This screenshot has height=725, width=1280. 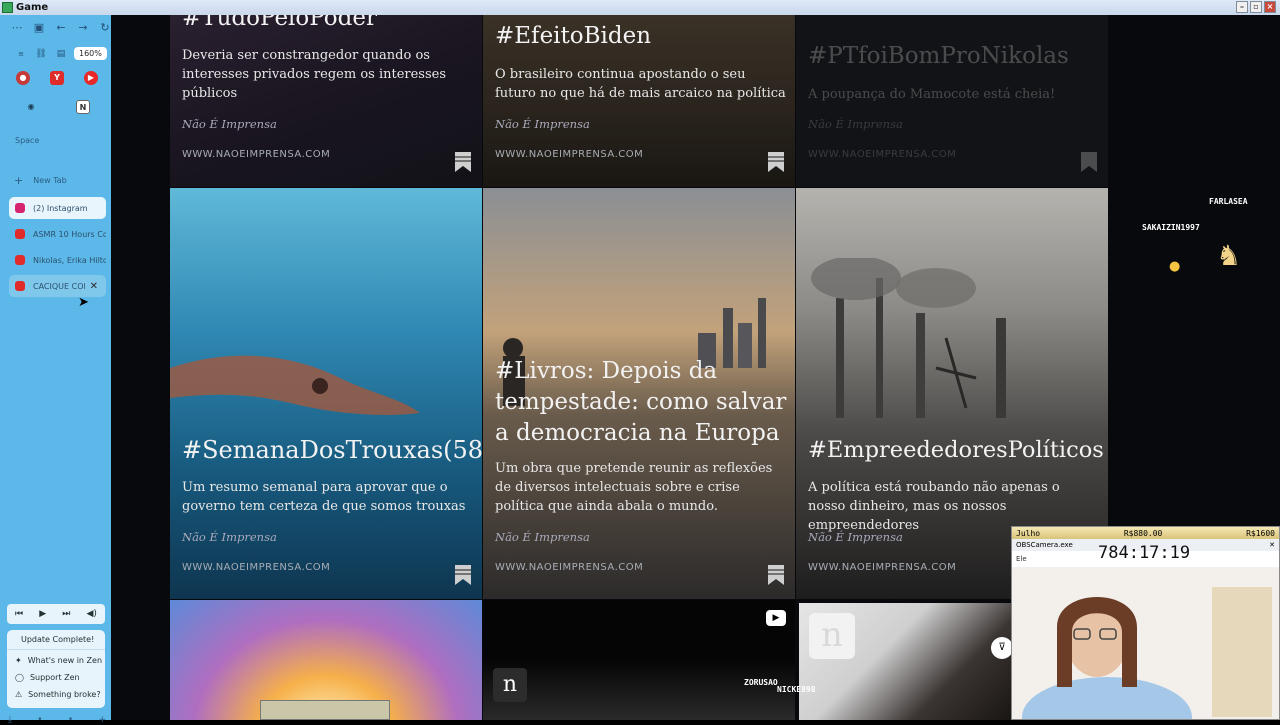 What do you see at coordinates (1228, 201) in the screenshot?
I see `viewer-name: FARLASEA` at bounding box center [1228, 201].